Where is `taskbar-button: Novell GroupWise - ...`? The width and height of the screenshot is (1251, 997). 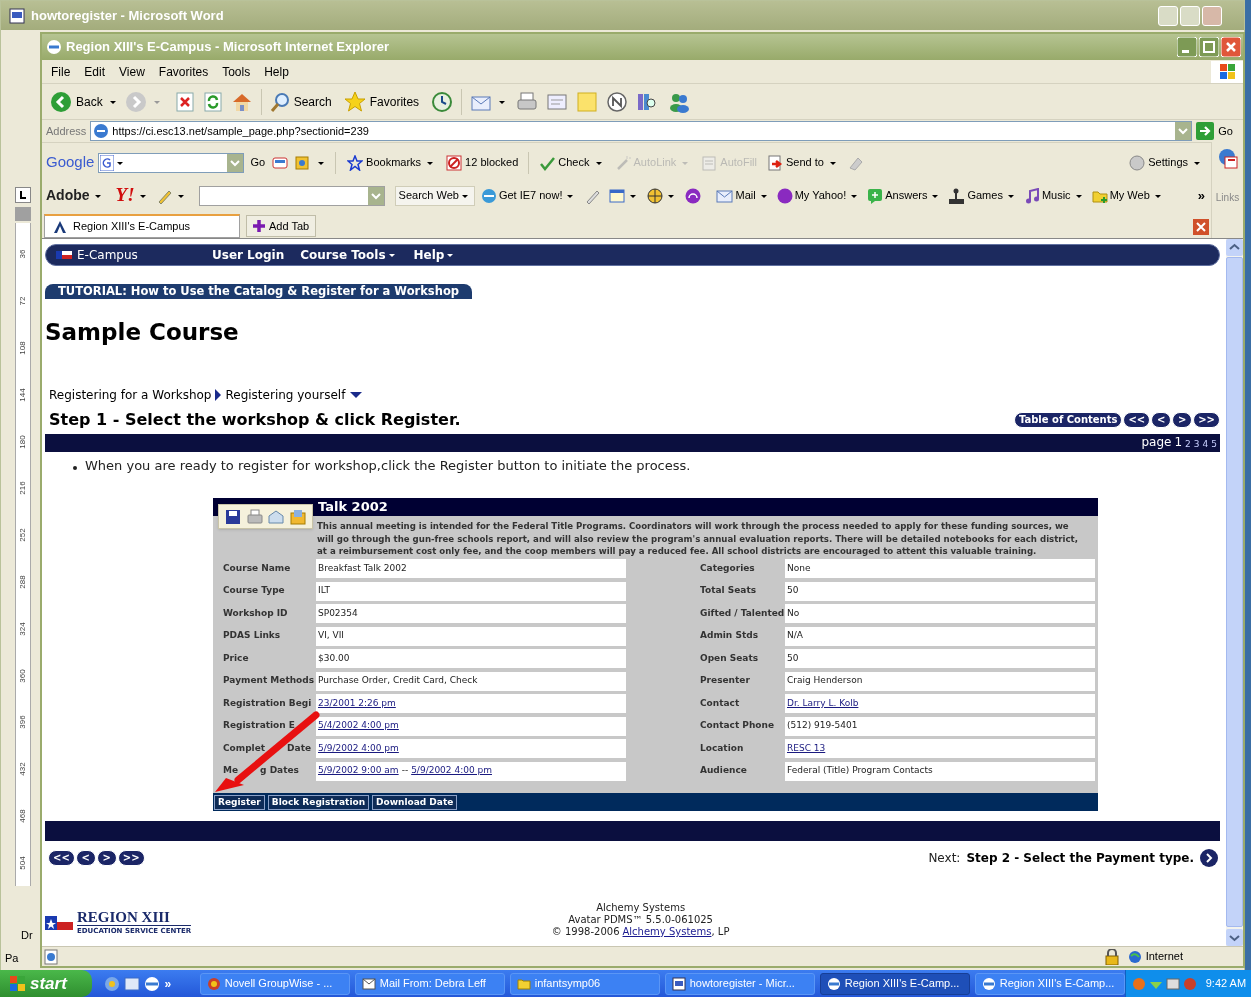
taskbar-button: Novell GroupWise - ... is located at coordinates (274, 983).